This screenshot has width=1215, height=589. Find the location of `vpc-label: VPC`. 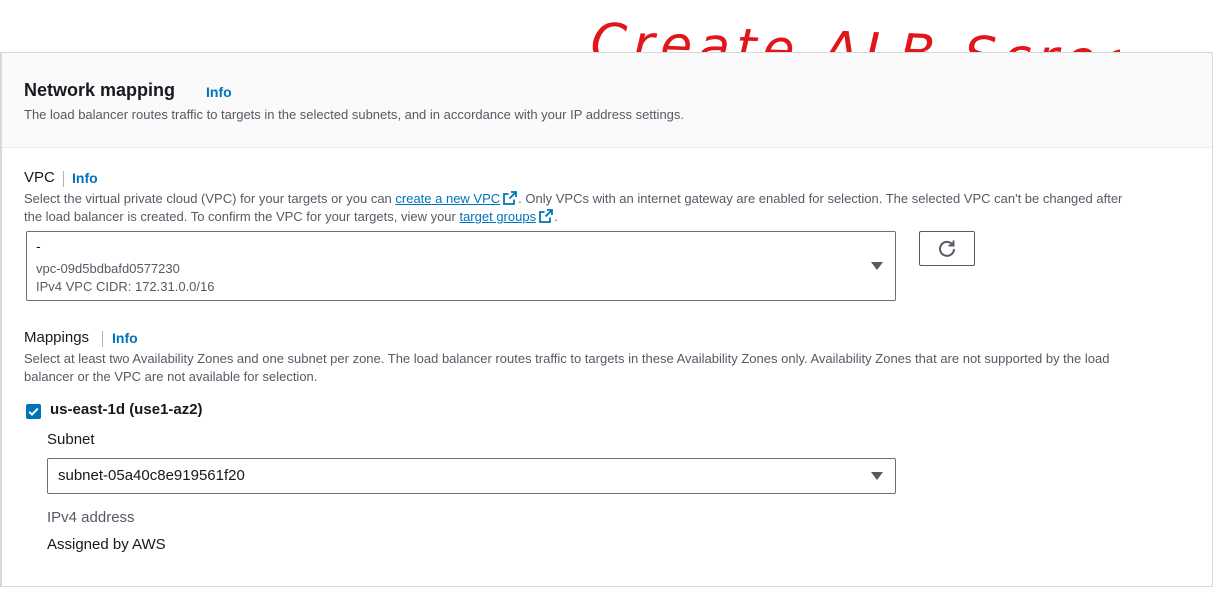

vpc-label: VPC is located at coordinates (39, 177).